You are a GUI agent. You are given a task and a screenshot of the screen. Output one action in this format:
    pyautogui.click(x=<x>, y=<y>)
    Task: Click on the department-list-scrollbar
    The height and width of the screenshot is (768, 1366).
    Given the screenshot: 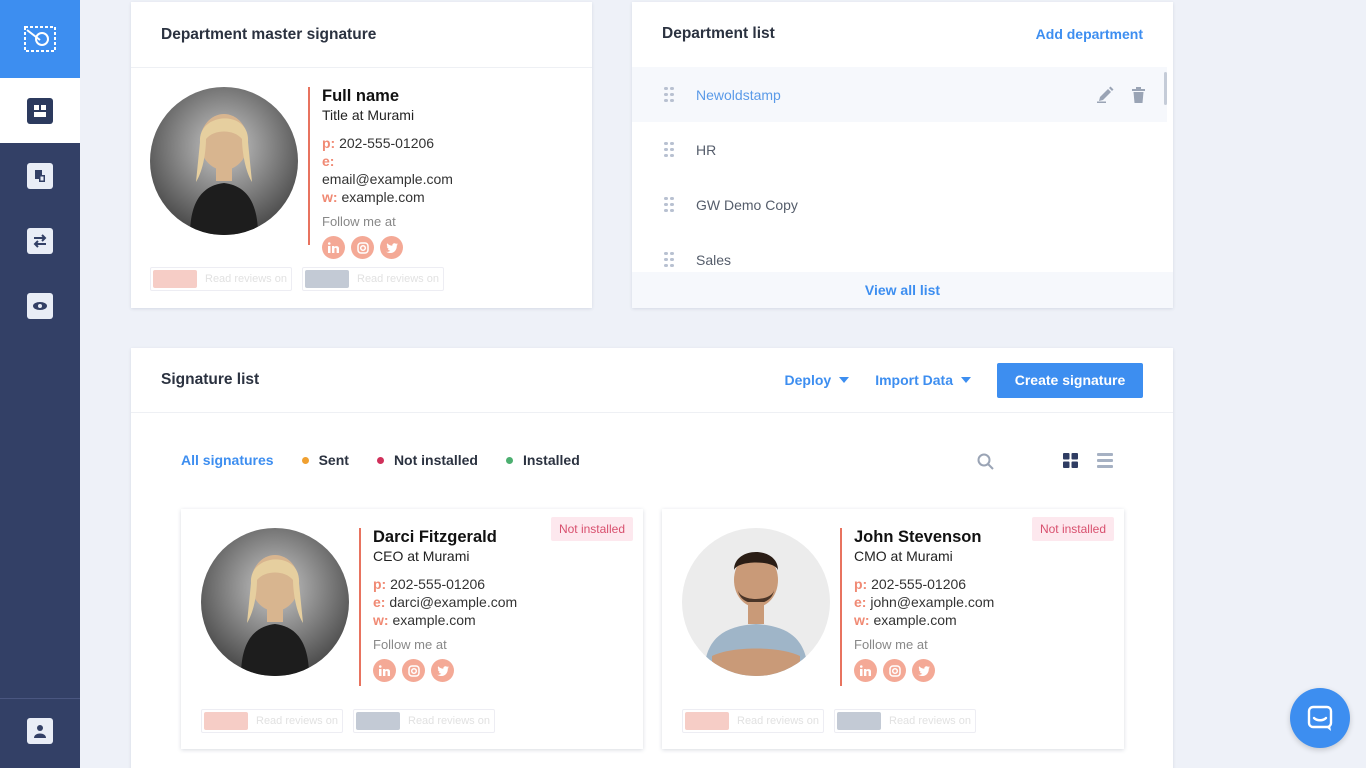 What is the action you would take?
    pyautogui.click(x=1165, y=88)
    